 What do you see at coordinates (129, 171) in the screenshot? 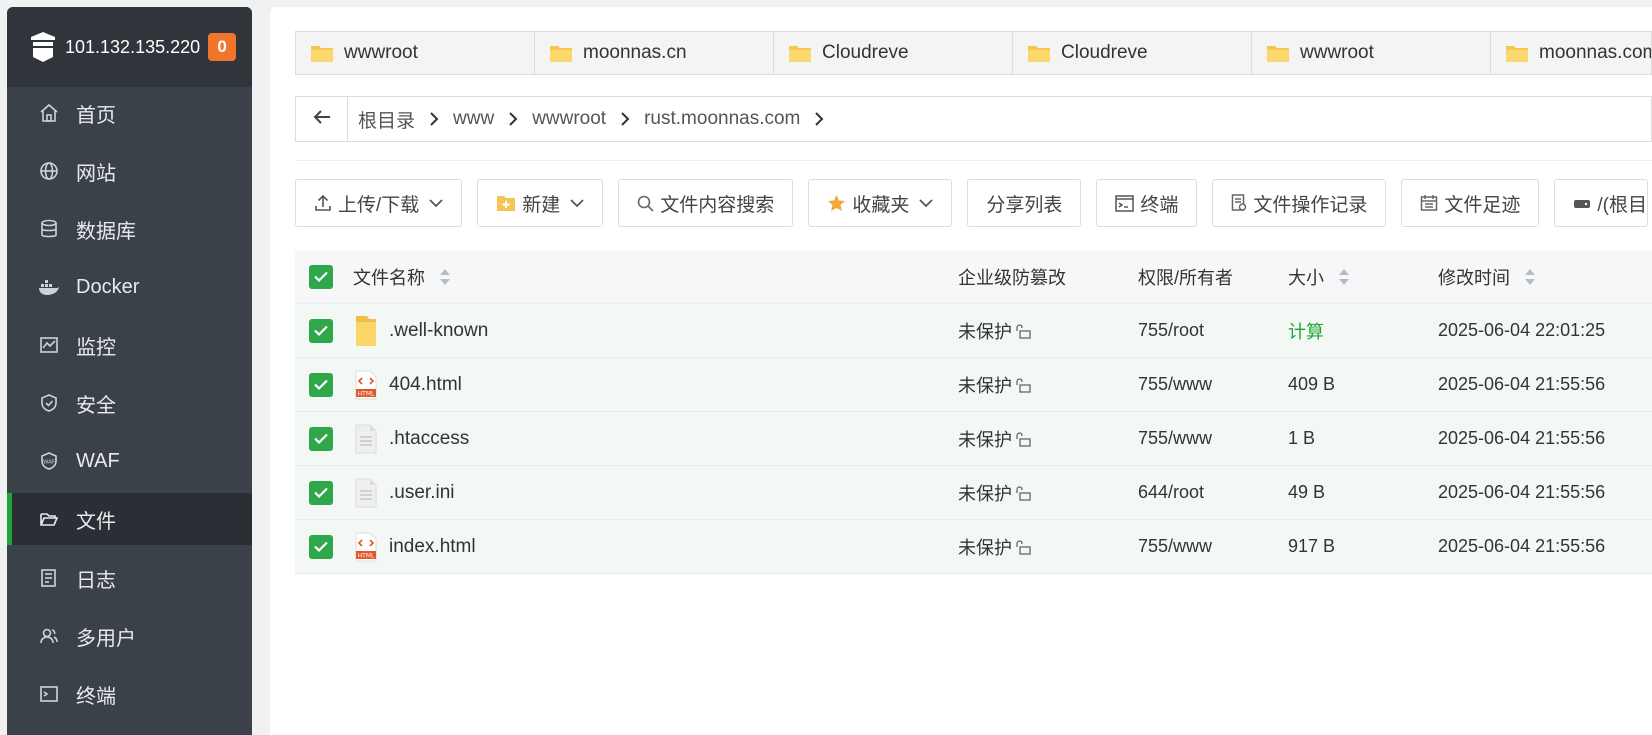
I see `sidebar-item-websites: 网站` at bounding box center [129, 171].